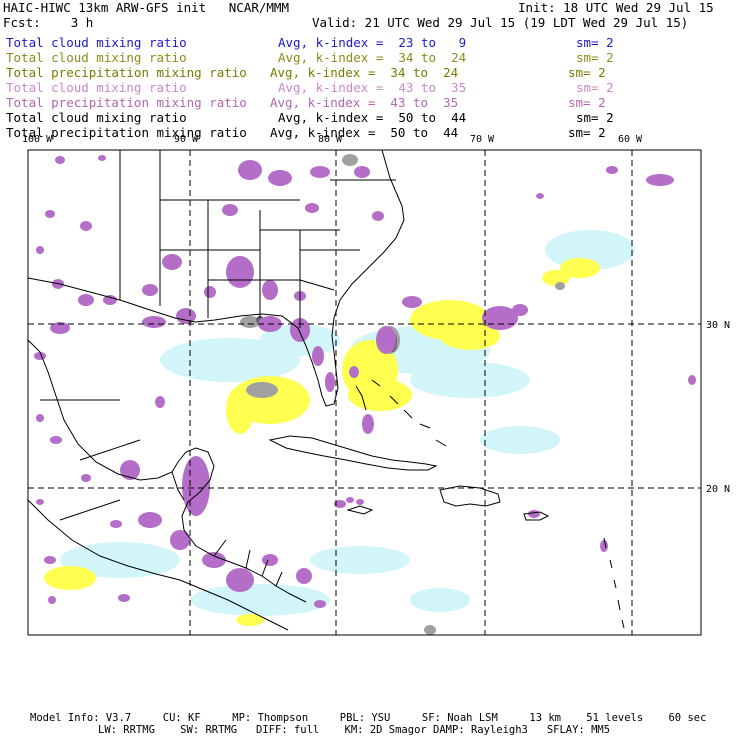 The height and width of the screenshot is (740, 740). Describe the element at coordinates (718, 325) in the screenshot. I see `lat-label: 30 N` at that location.